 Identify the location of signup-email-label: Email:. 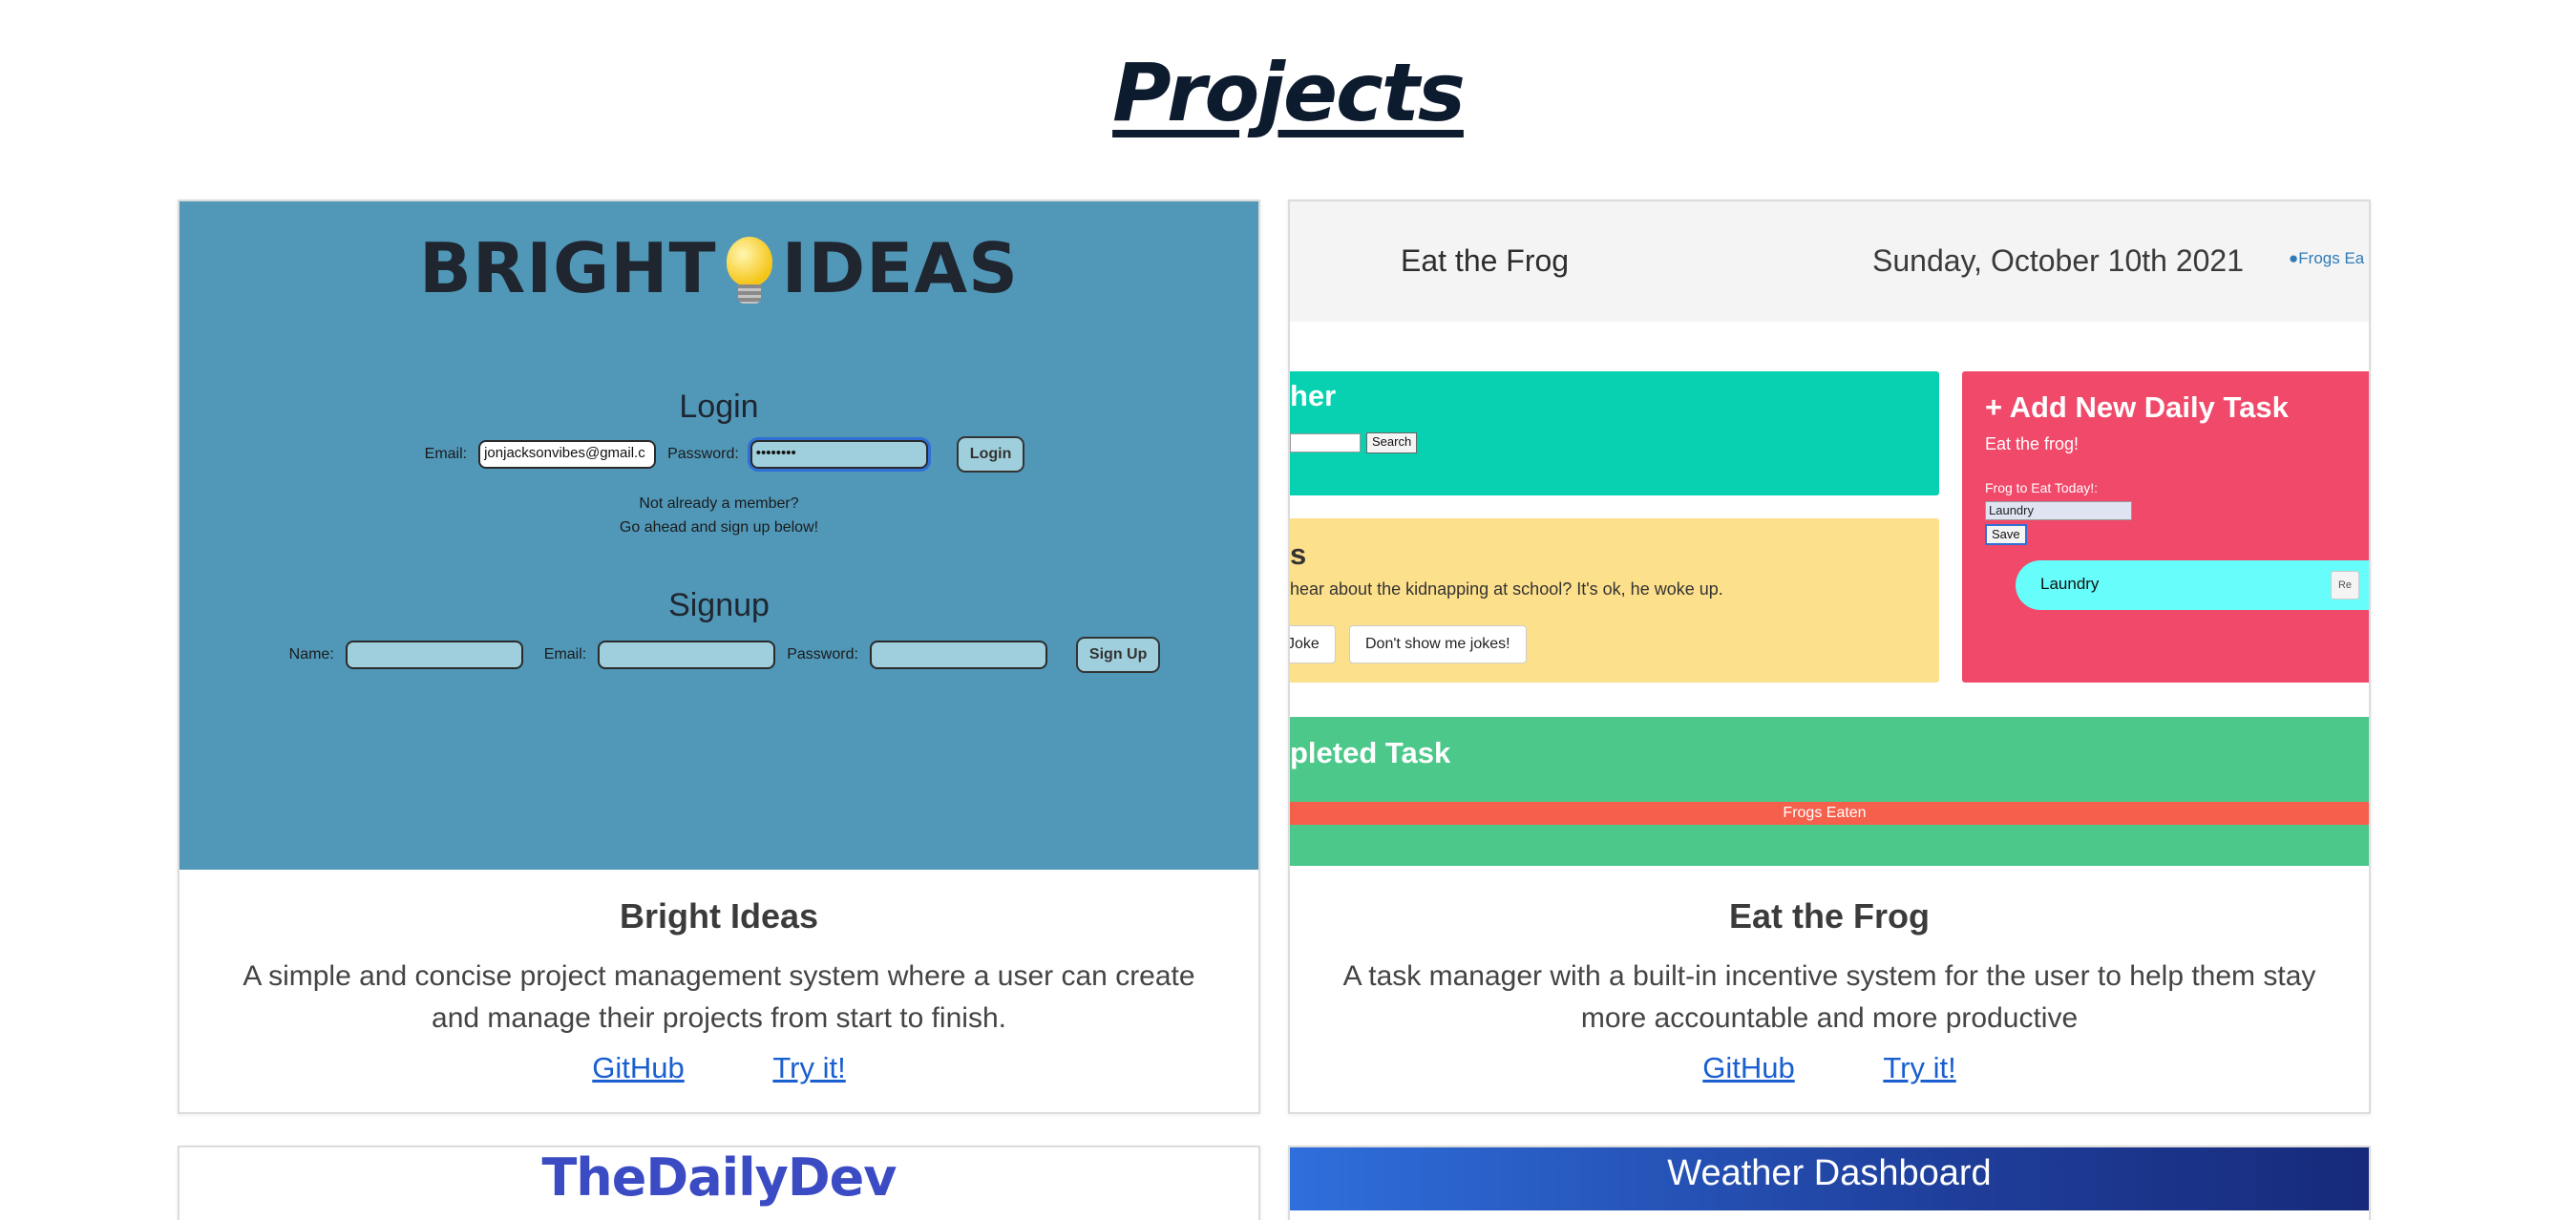
(565, 655).